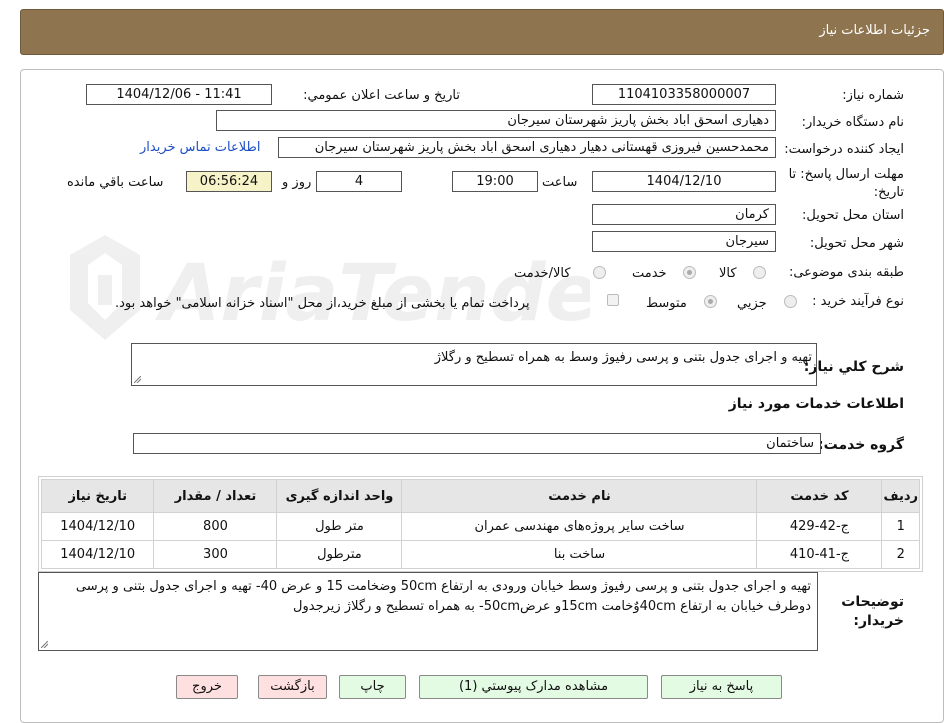 The height and width of the screenshot is (723, 944). Describe the element at coordinates (872, 602) in the screenshot. I see `buyer-notes-label: توضیحات` at that location.